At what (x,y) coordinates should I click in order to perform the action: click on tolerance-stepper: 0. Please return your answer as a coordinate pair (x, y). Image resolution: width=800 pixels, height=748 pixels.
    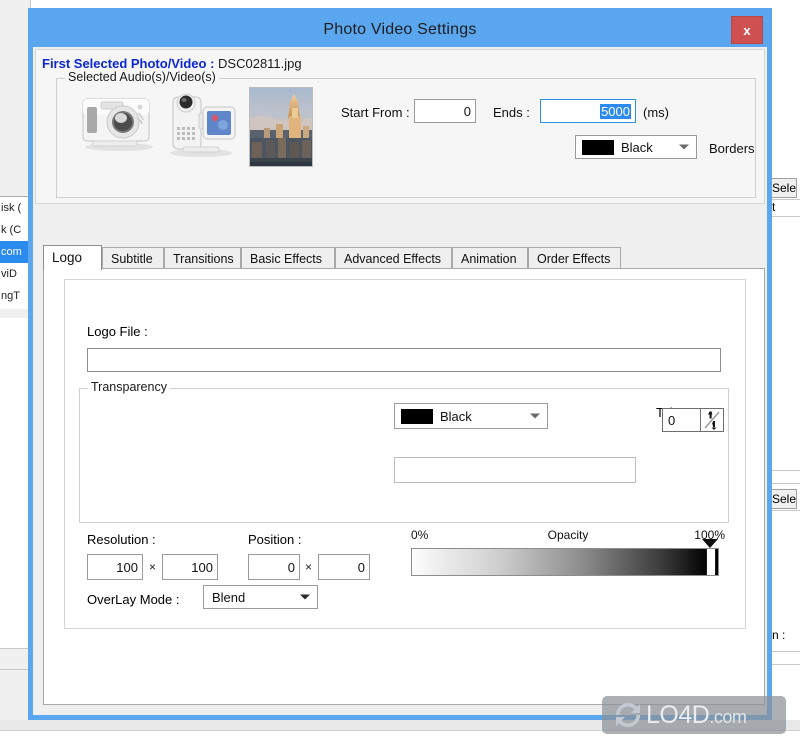
    Looking at the image, I should click on (693, 420).